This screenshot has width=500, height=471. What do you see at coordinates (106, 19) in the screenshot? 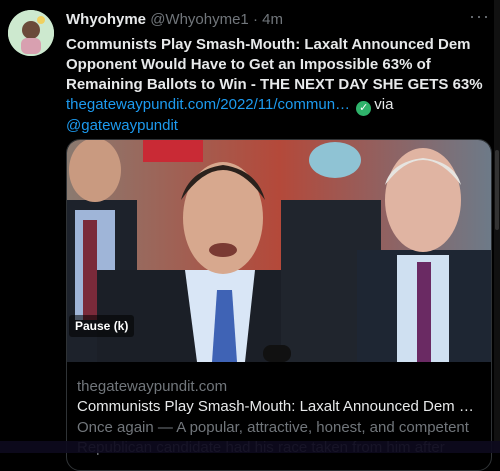
I see `display-name: Whyohyme` at bounding box center [106, 19].